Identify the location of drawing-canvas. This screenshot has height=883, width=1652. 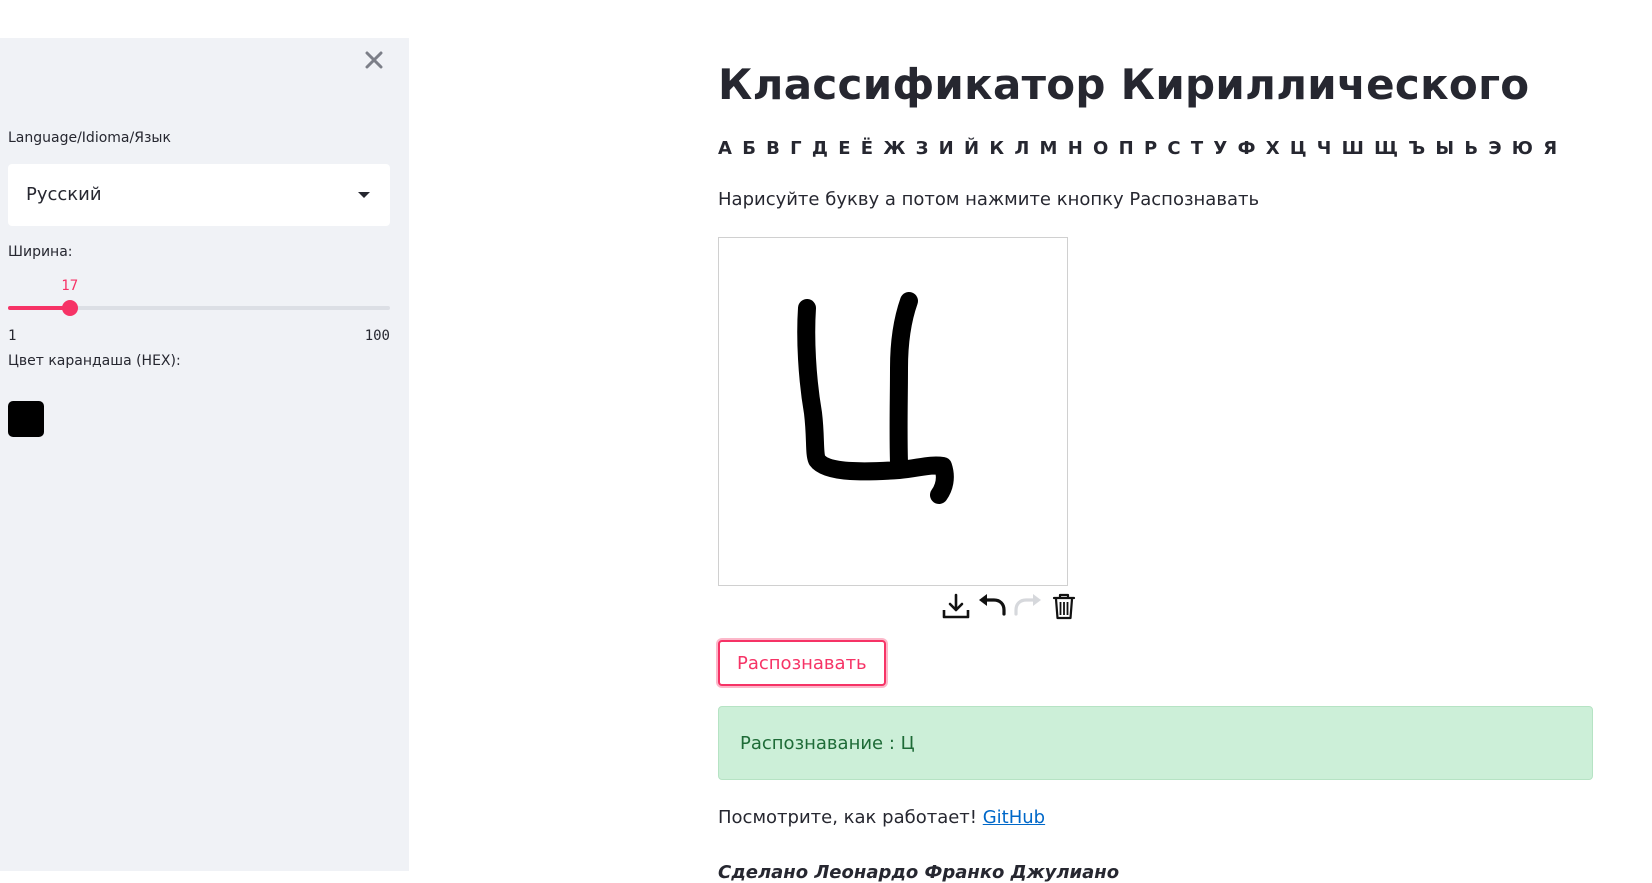
(893, 411).